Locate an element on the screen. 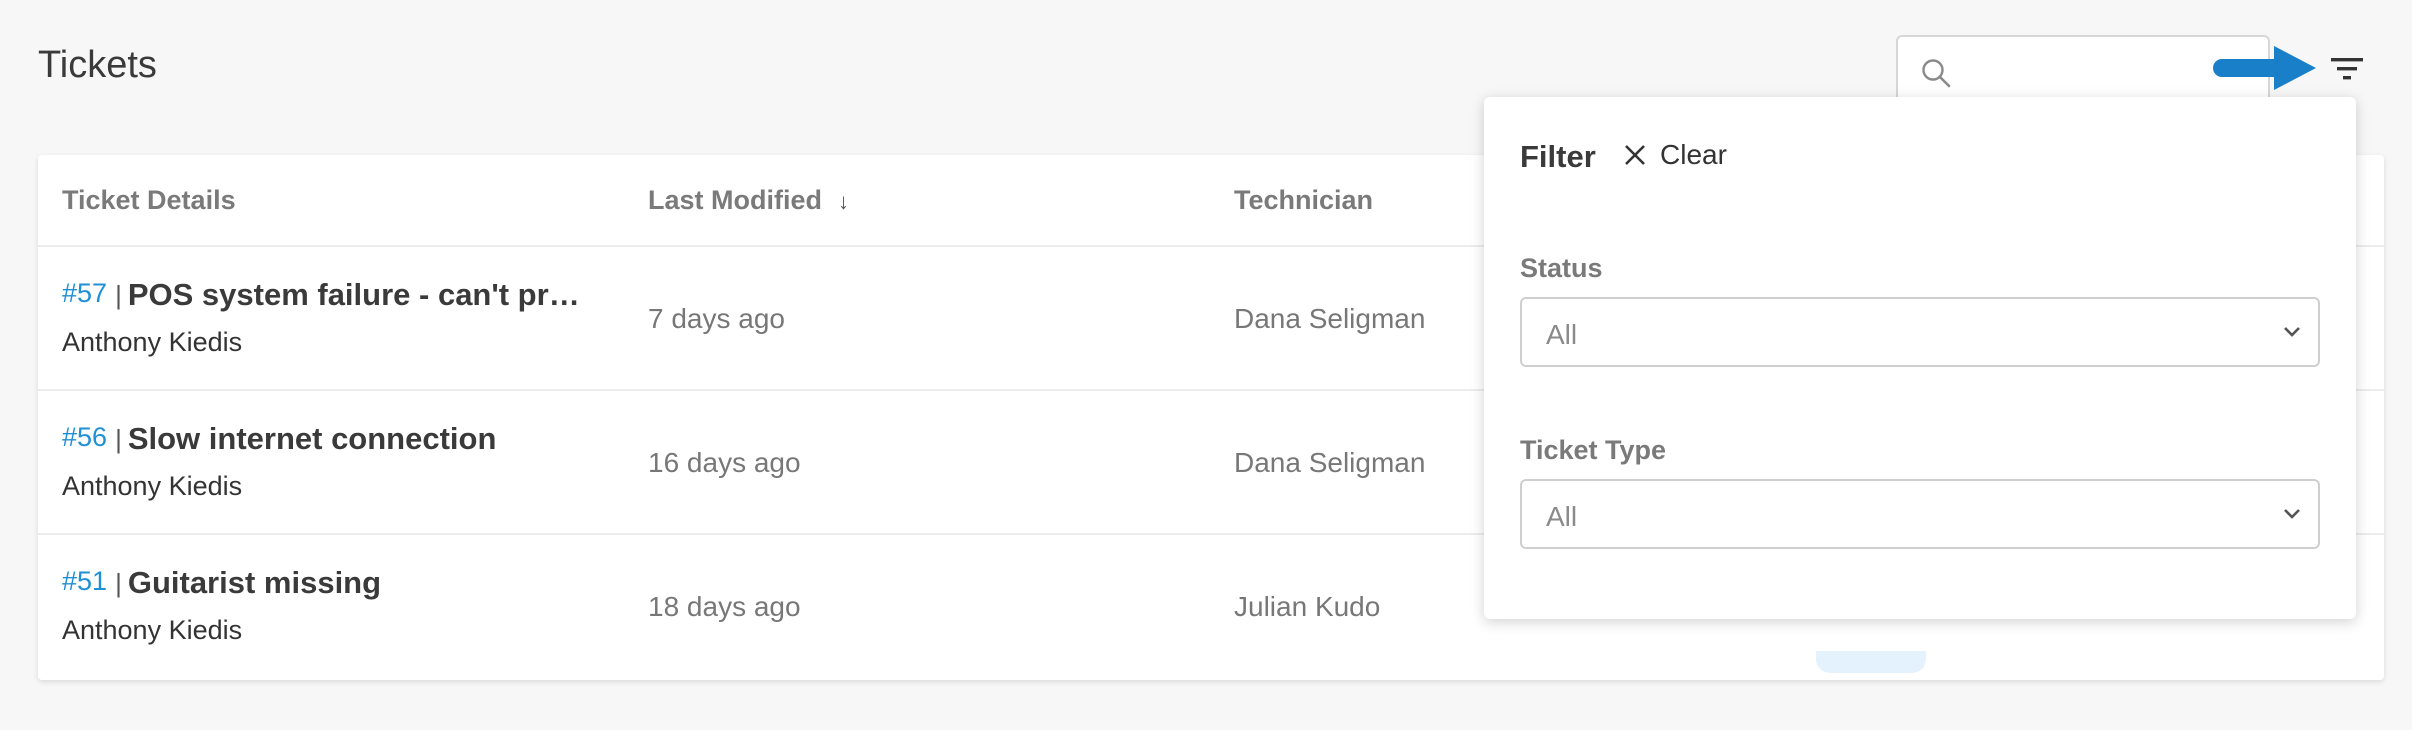 The image size is (2412, 730). ticket-number-link: #56 is located at coordinates (84, 437).